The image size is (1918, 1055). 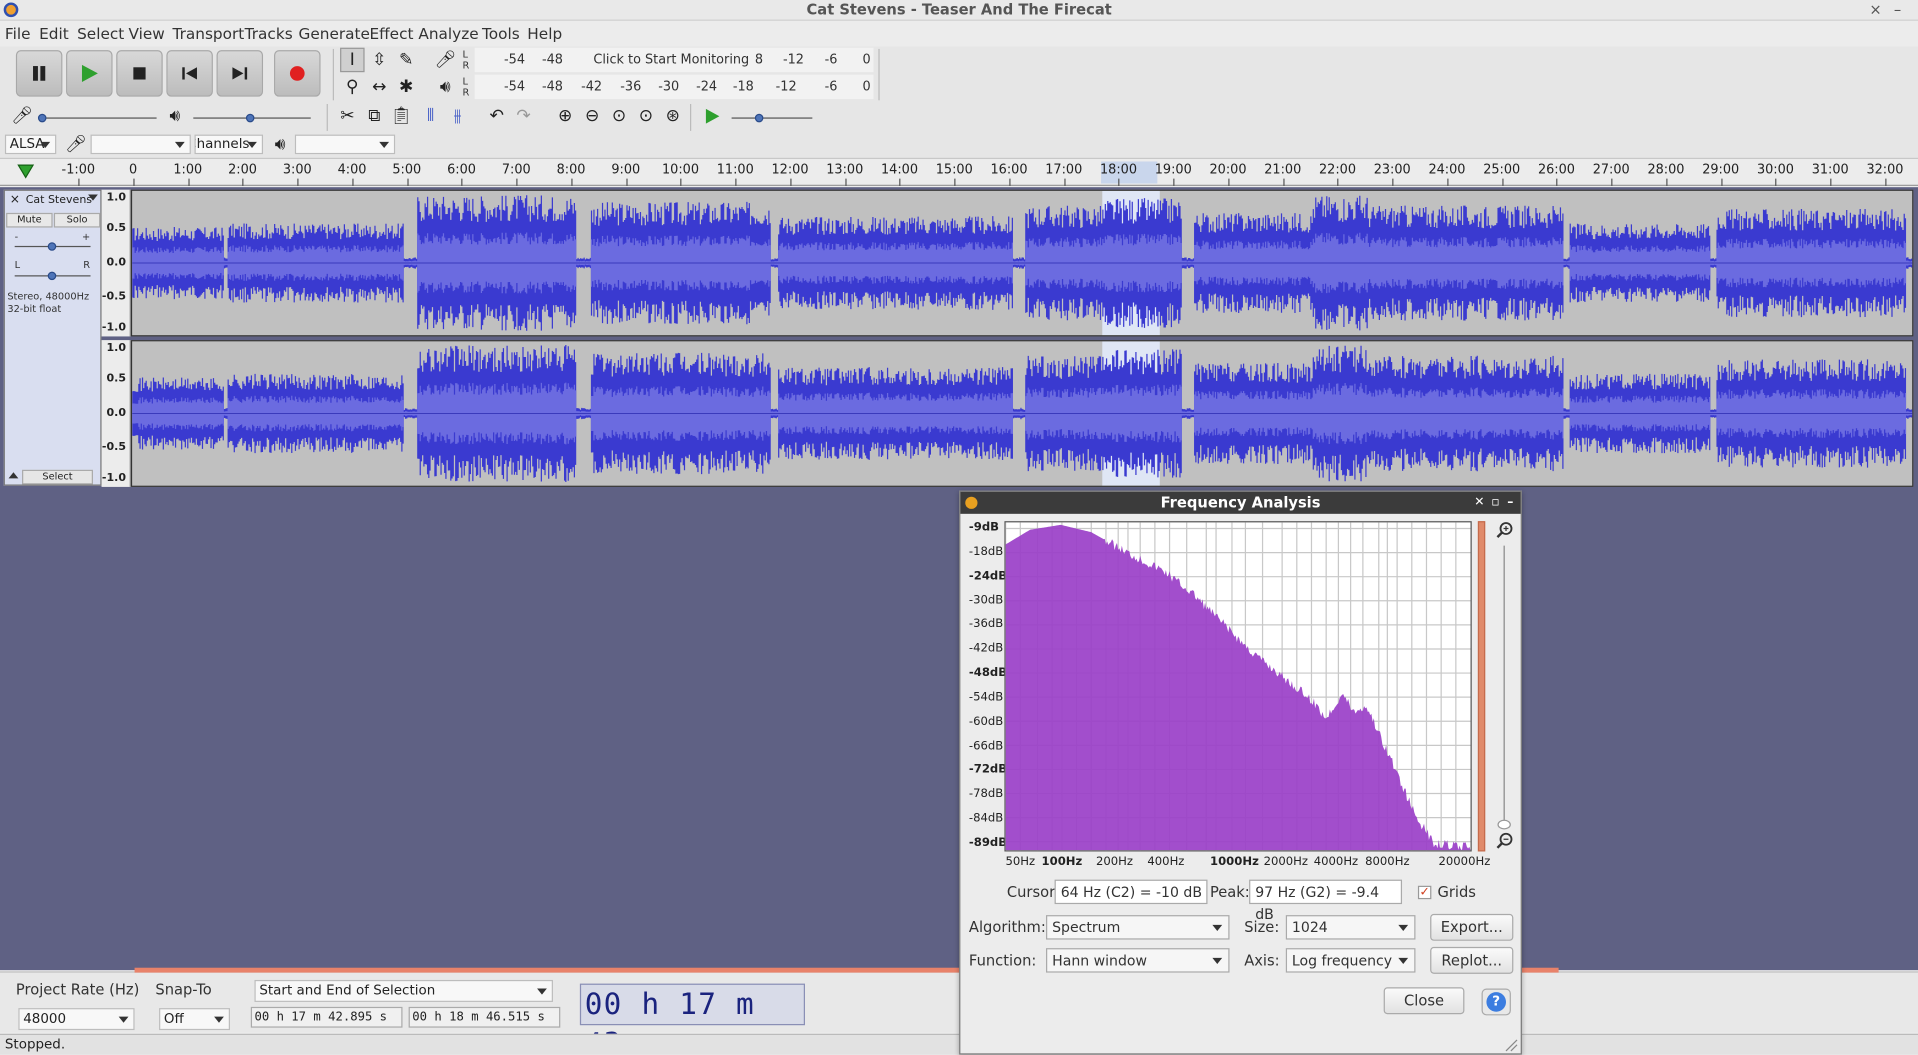 What do you see at coordinates (692, 1019) in the screenshot?
I see `audio-position-display: 00 h 17 m 43 s` at bounding box center [692, 1019].